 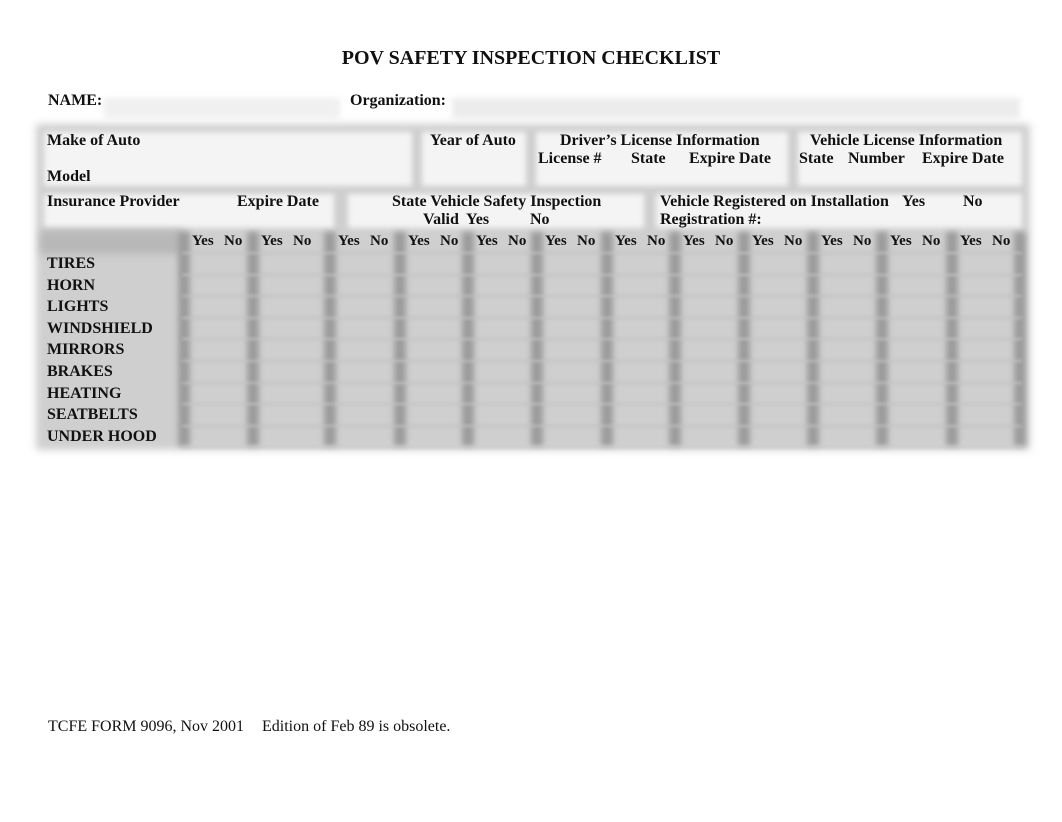 I want to click on organization-field, so click(x=736, y=102).